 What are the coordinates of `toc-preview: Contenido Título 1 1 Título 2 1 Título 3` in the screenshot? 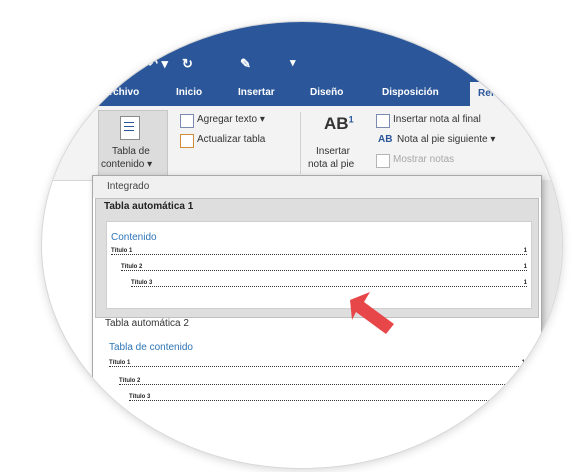 It's located at (319, 265).